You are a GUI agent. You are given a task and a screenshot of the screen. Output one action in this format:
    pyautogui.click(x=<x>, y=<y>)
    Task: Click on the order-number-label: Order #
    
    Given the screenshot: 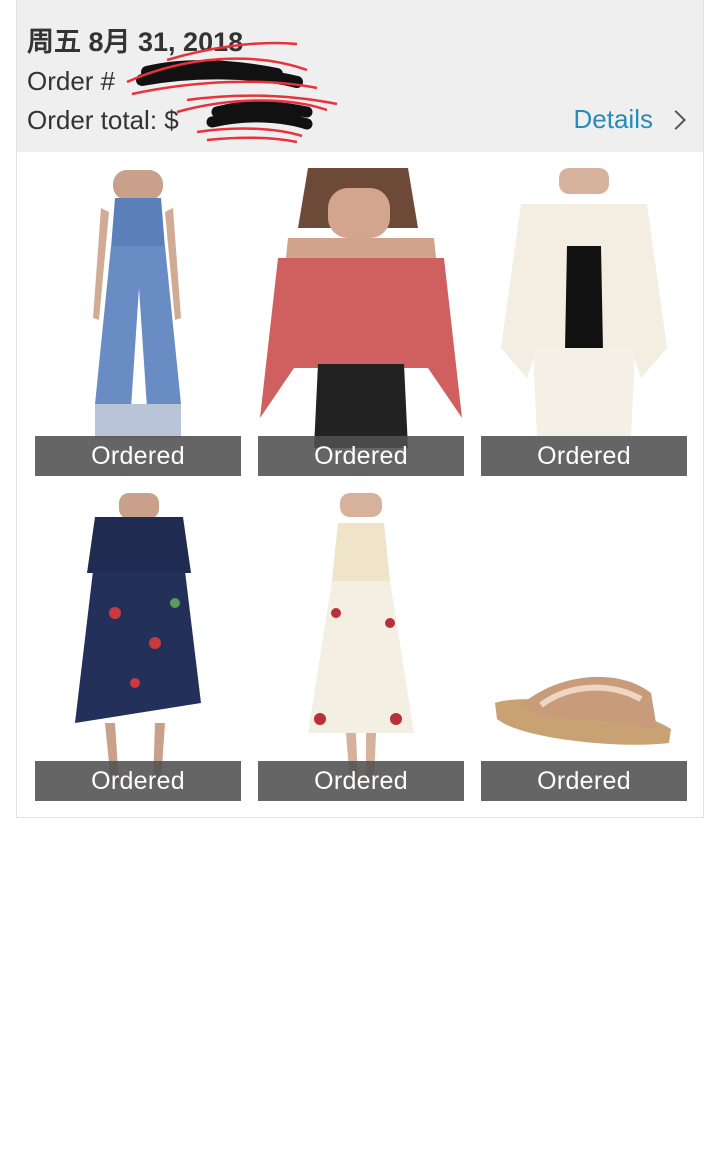 What is the action you would take?
    pyautogui.click(x=71, y=81)
    